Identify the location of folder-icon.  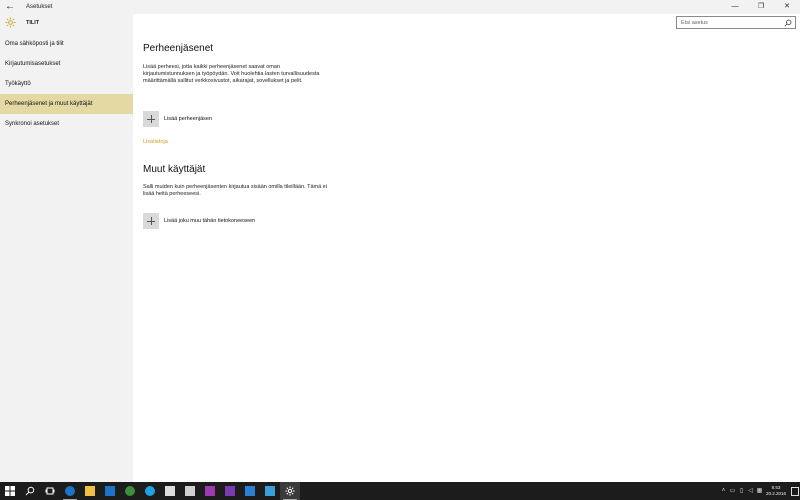
(90, 491).